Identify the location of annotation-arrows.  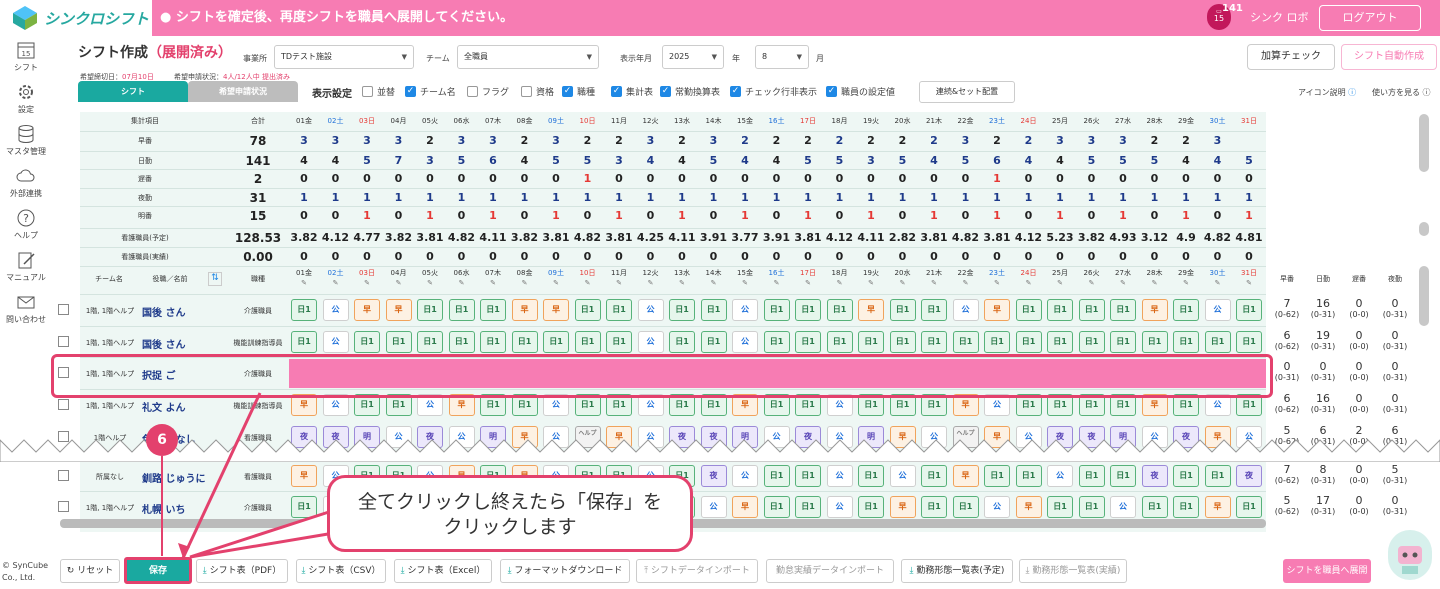
(251, 475).